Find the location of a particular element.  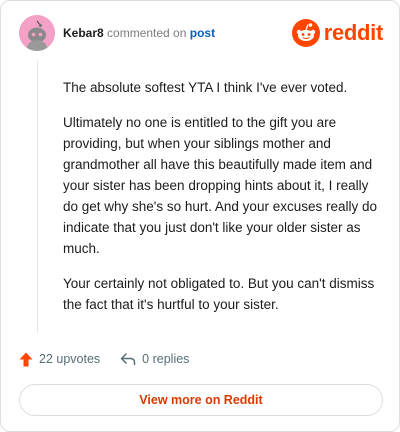

reddit-logo-icon is located at coordinates (305, 33).